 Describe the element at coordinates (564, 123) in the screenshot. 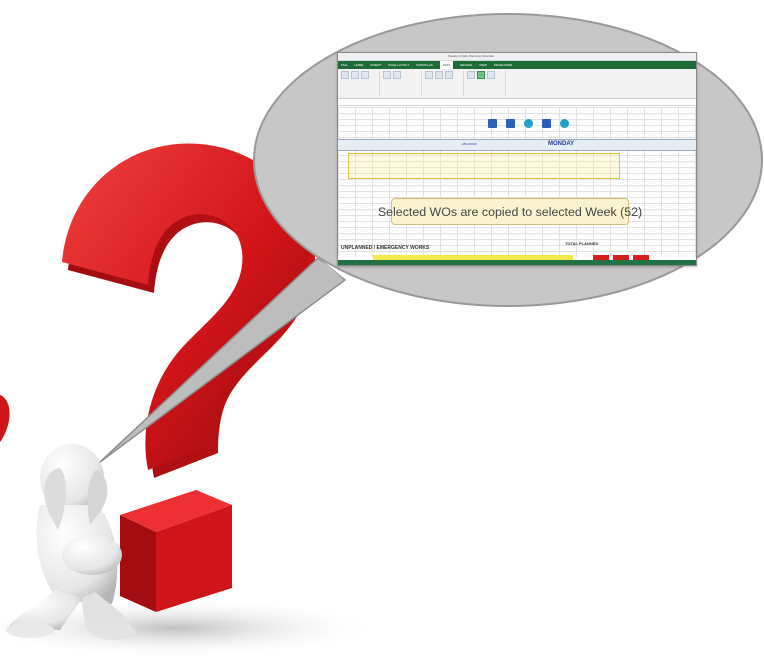

I see `next-icon` at that location.